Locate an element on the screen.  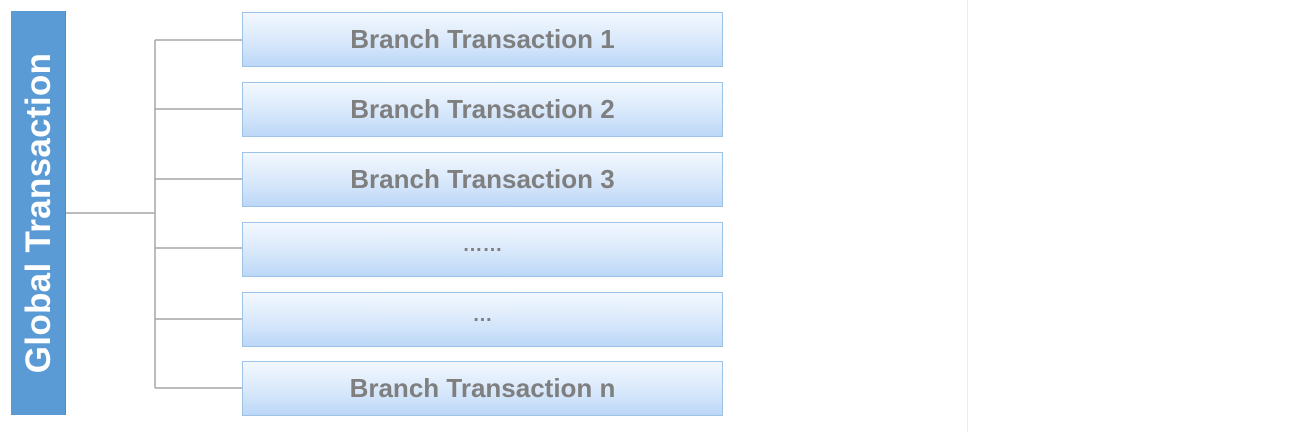
page-divider is located at coordinates (967, 216).